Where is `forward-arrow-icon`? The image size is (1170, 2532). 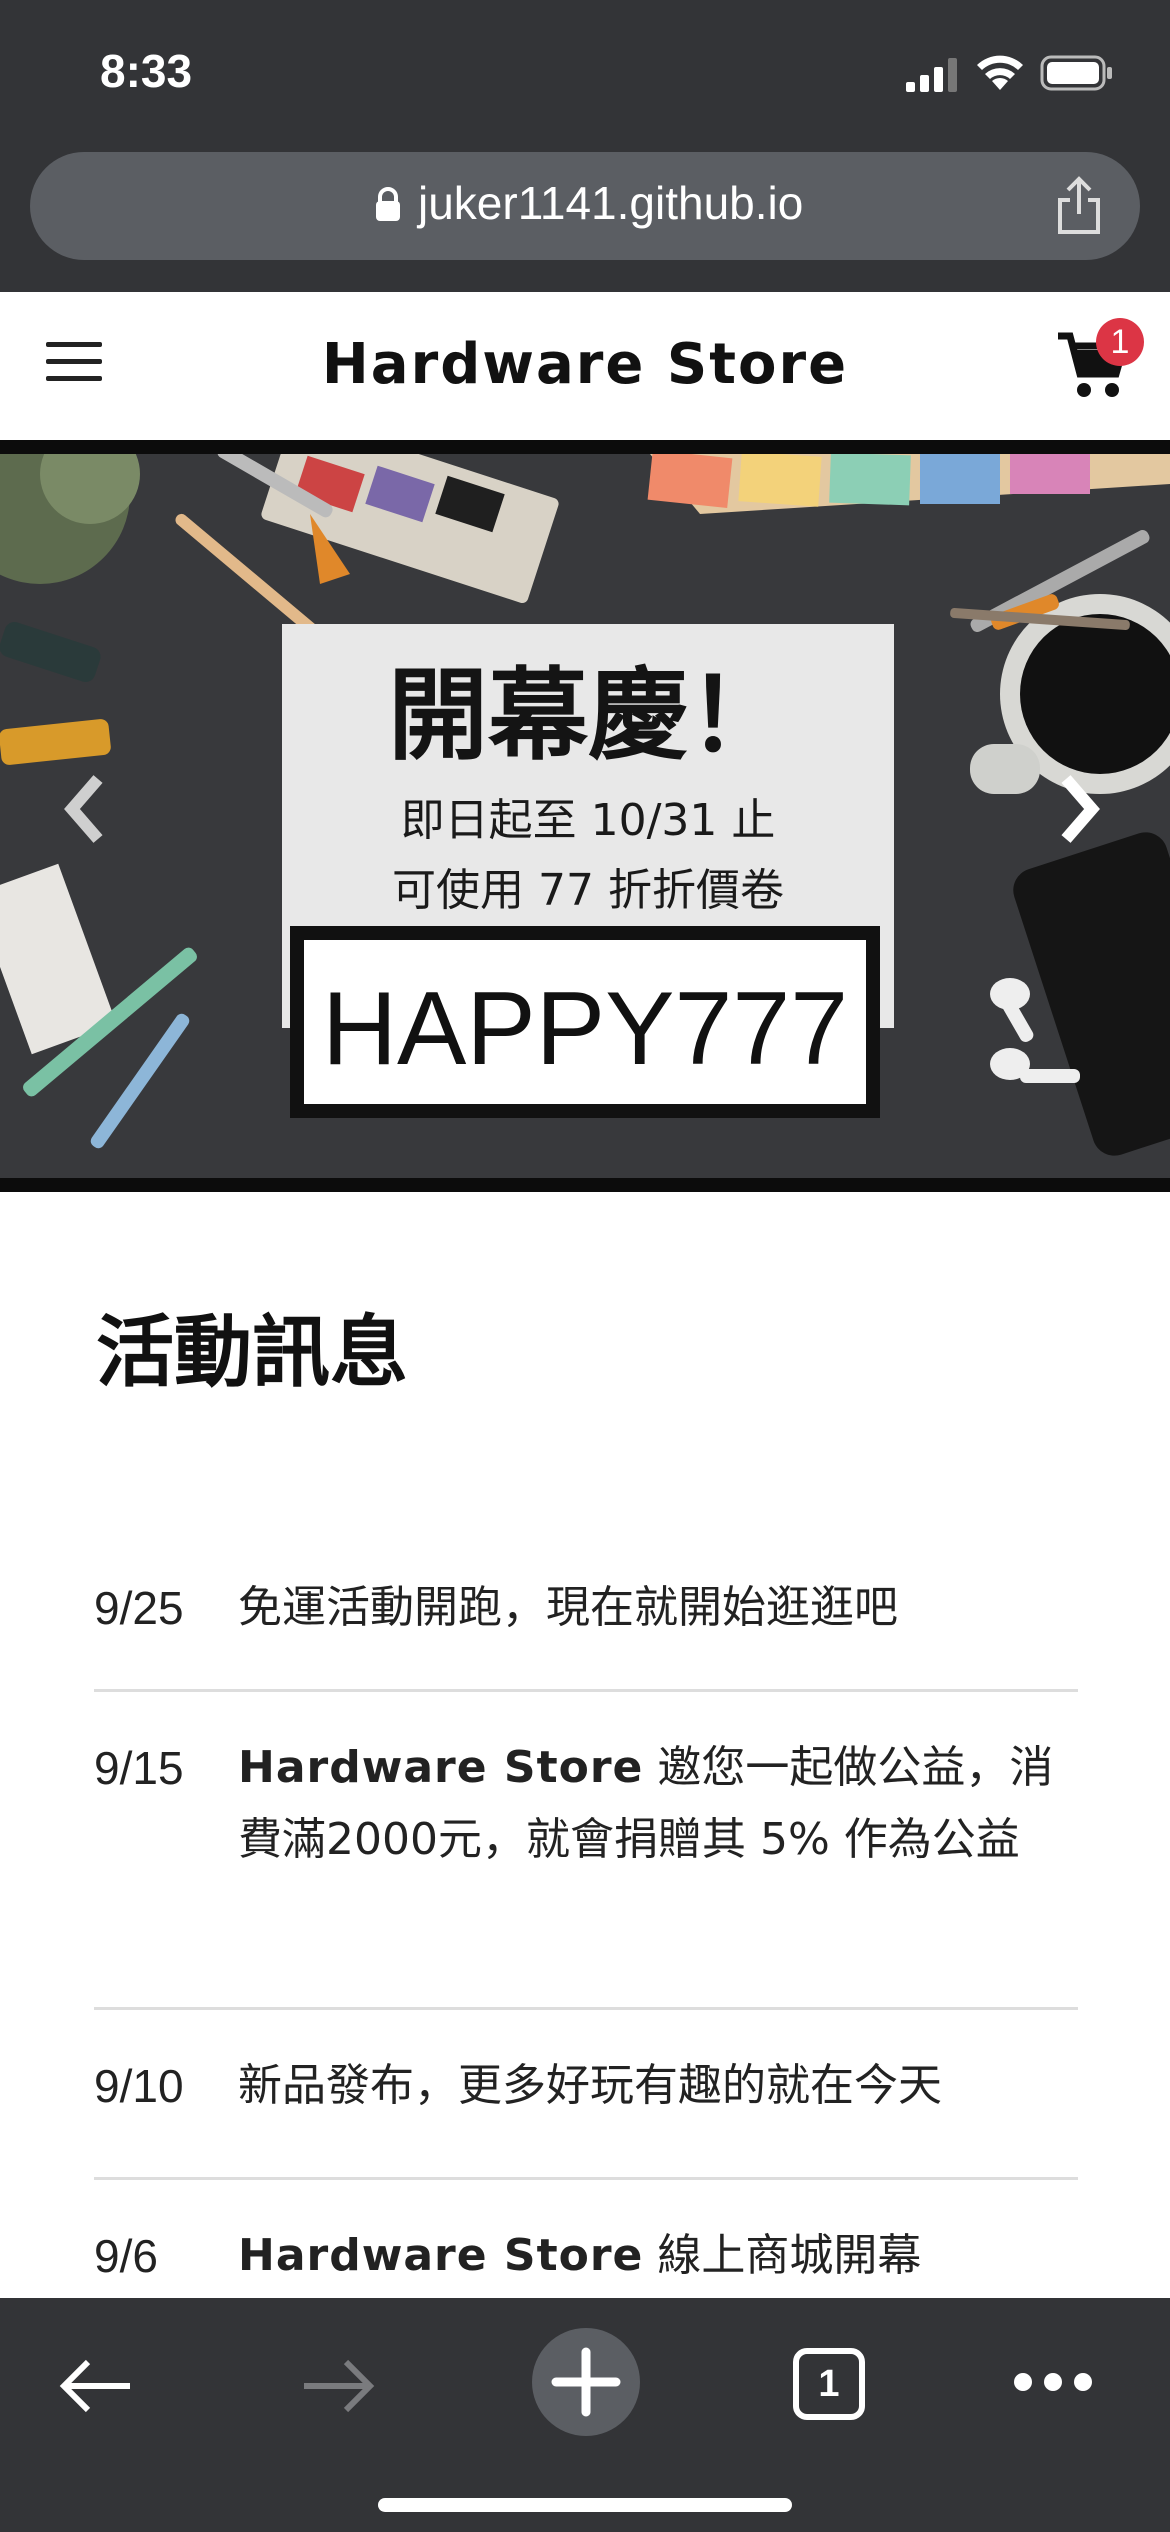 forward-arrow-icon is located at coordinates (338, 2386).